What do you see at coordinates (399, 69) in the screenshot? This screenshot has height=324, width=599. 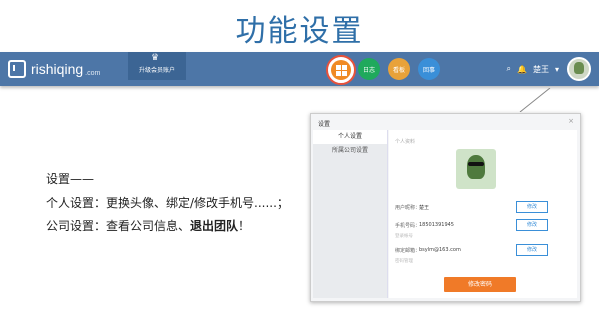 I see `nav-kanban-button: 看板` at bounding box center [399, 69].